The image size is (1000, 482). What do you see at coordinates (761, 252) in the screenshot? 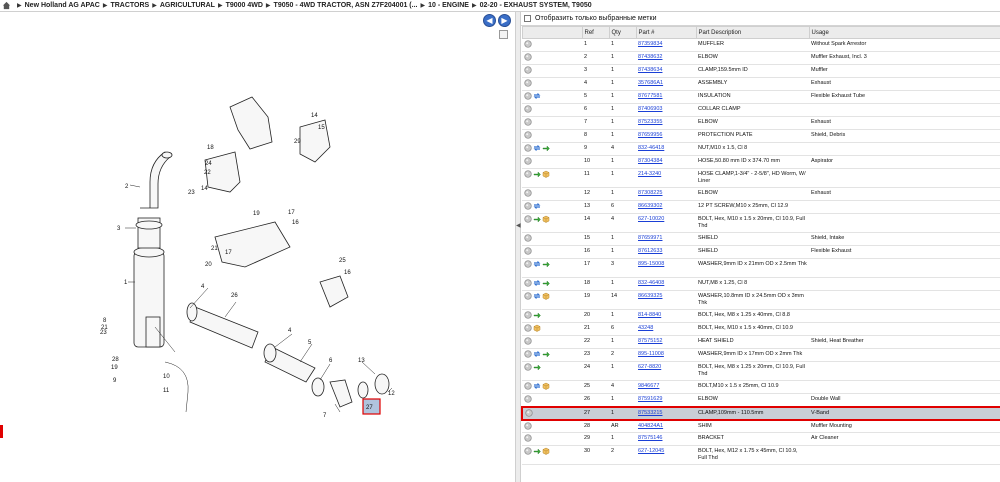
I see `table-row: 16 1 87612633 SHIELD Flexible Exhaust` at bounding box center [761, 252].